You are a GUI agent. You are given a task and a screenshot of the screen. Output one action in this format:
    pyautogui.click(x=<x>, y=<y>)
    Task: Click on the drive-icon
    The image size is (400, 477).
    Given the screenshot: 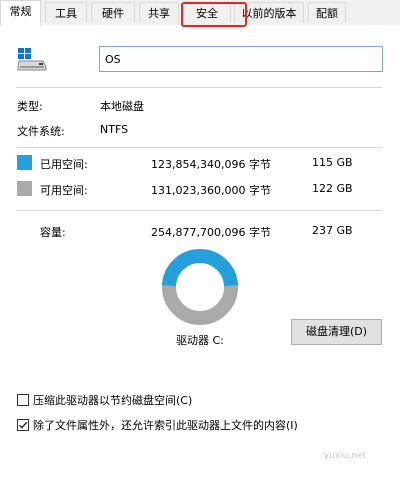 What is the action you would take?
    pyautogui.click(x=32, y=59)
    